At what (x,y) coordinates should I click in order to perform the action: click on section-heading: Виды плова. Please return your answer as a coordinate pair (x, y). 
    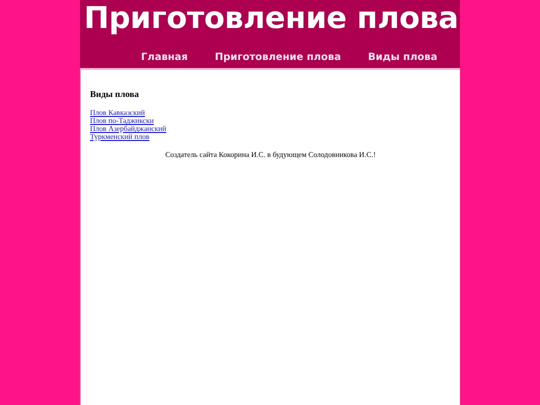
    Looking at the image, I should click on (115, 94).